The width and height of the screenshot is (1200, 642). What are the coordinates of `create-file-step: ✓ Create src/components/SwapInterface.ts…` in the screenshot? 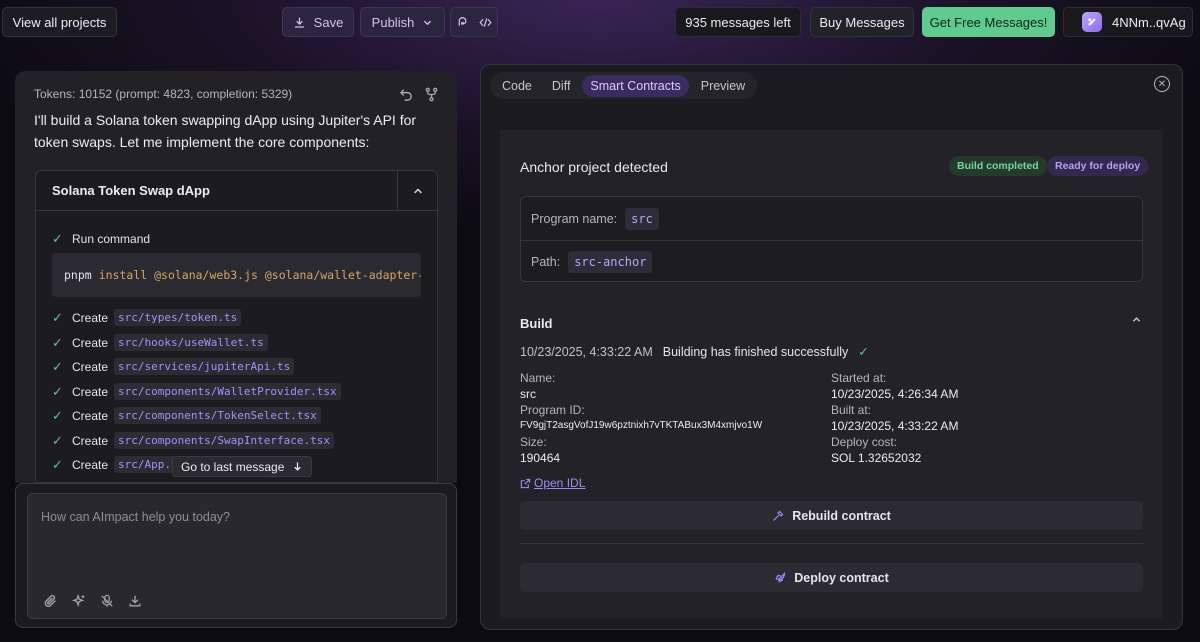 It's located at (193, 440).